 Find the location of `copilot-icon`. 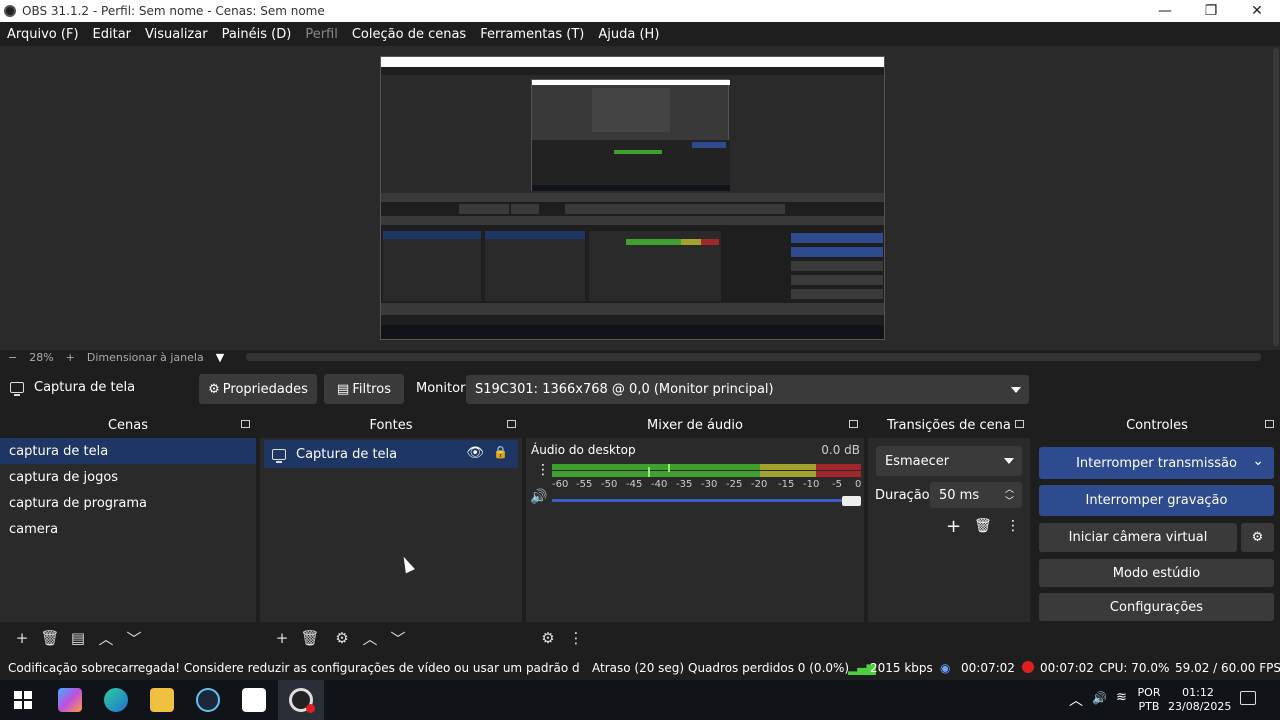

copilot-icon is located at coordinates (70, 700).